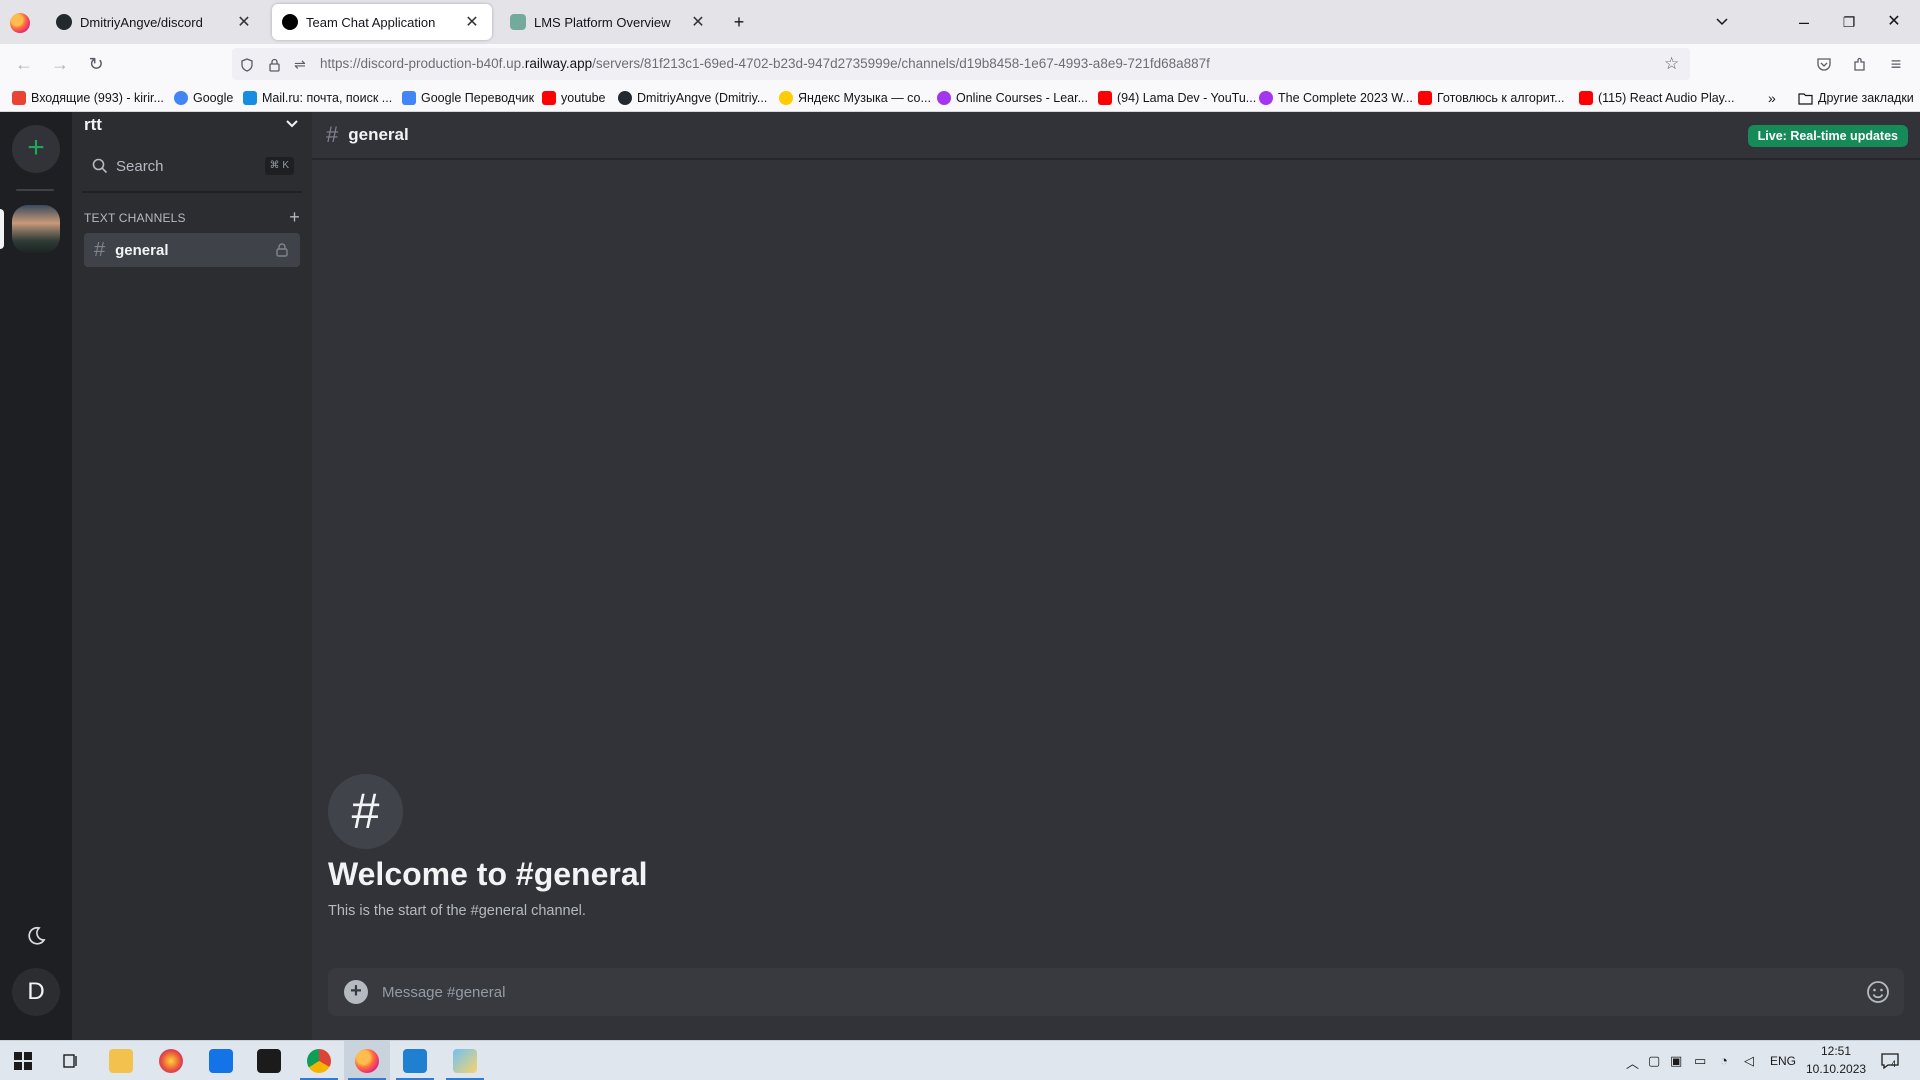  What do you see at coordinates (465, 1060) in the screenshot?
I see `taskbar-paint` at bounding box center [465, 1060].